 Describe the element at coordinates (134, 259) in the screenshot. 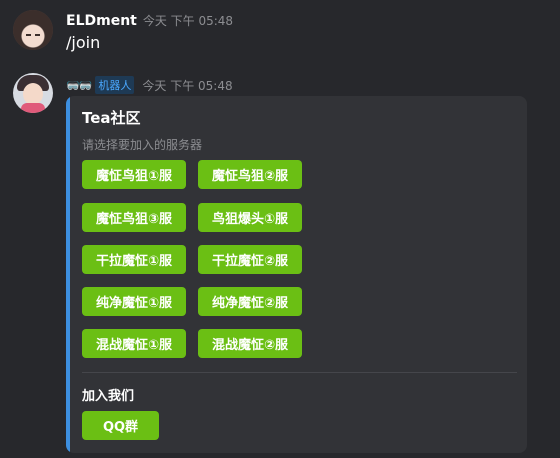

I see `server-button: 干拉魔怔①服` at that location.